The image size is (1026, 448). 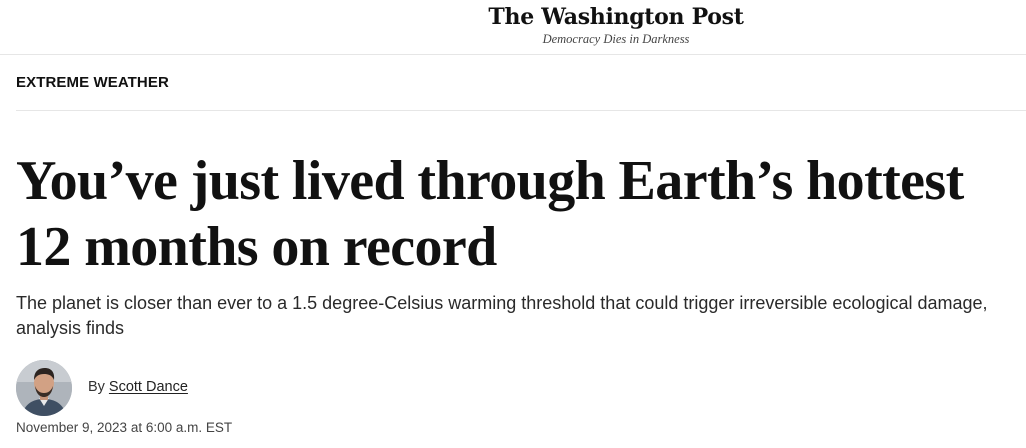 I want to click on byline: By Scott Dance, so click(x=138, y=387).